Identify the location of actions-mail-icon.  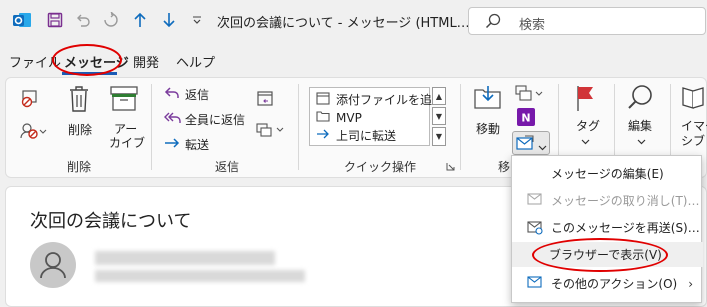
(525, 144).